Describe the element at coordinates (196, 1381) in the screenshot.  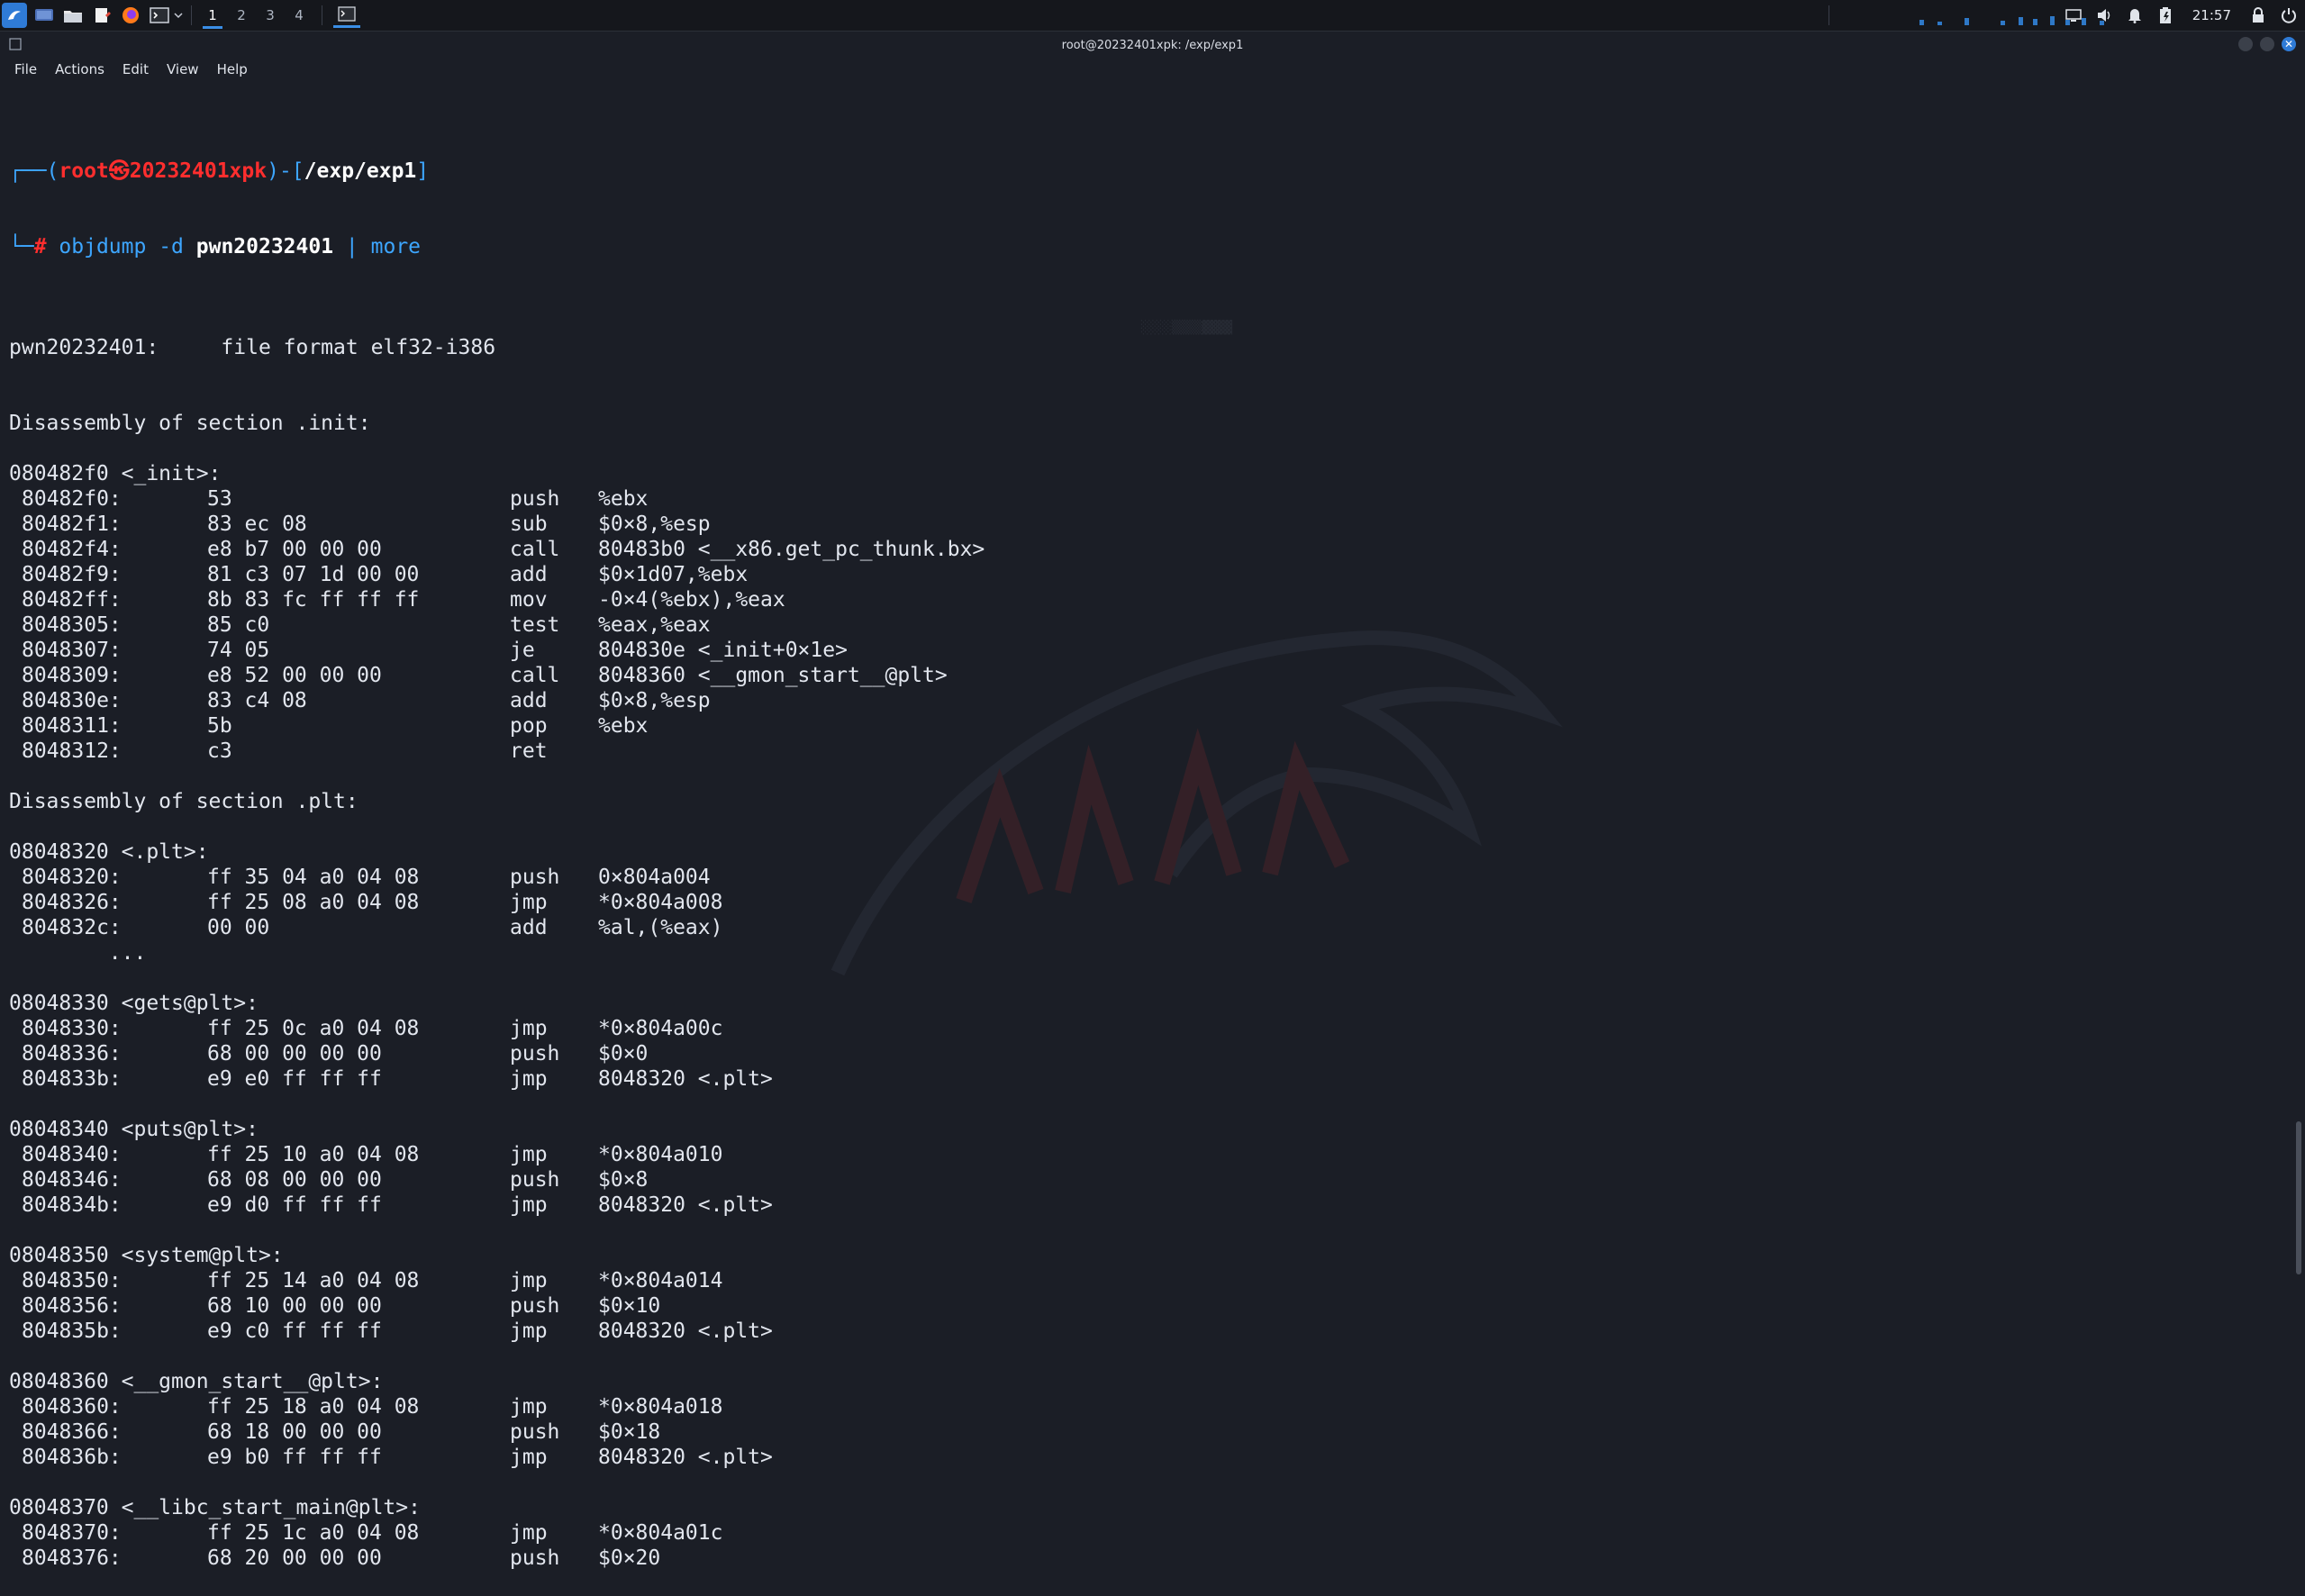
I see `output-line: 08048360 <__gmon_start__@plt>:` at that location.